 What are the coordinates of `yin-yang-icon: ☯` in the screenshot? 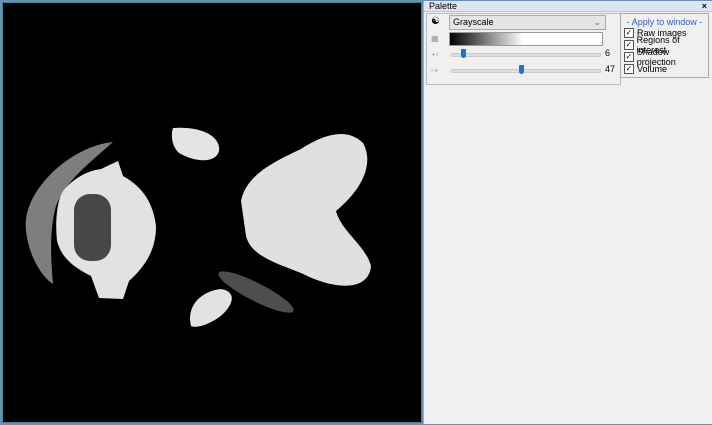 It's located at (435, 21).